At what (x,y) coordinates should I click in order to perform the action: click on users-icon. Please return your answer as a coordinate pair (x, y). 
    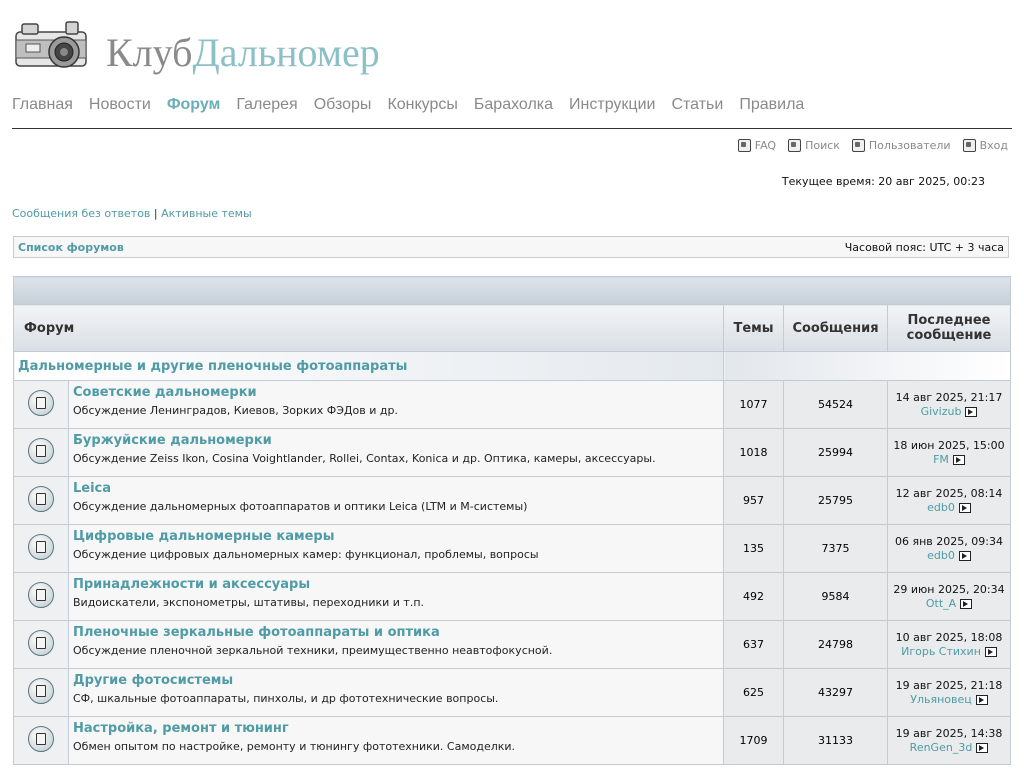
    Looking at the image, I should click on (858, 145).